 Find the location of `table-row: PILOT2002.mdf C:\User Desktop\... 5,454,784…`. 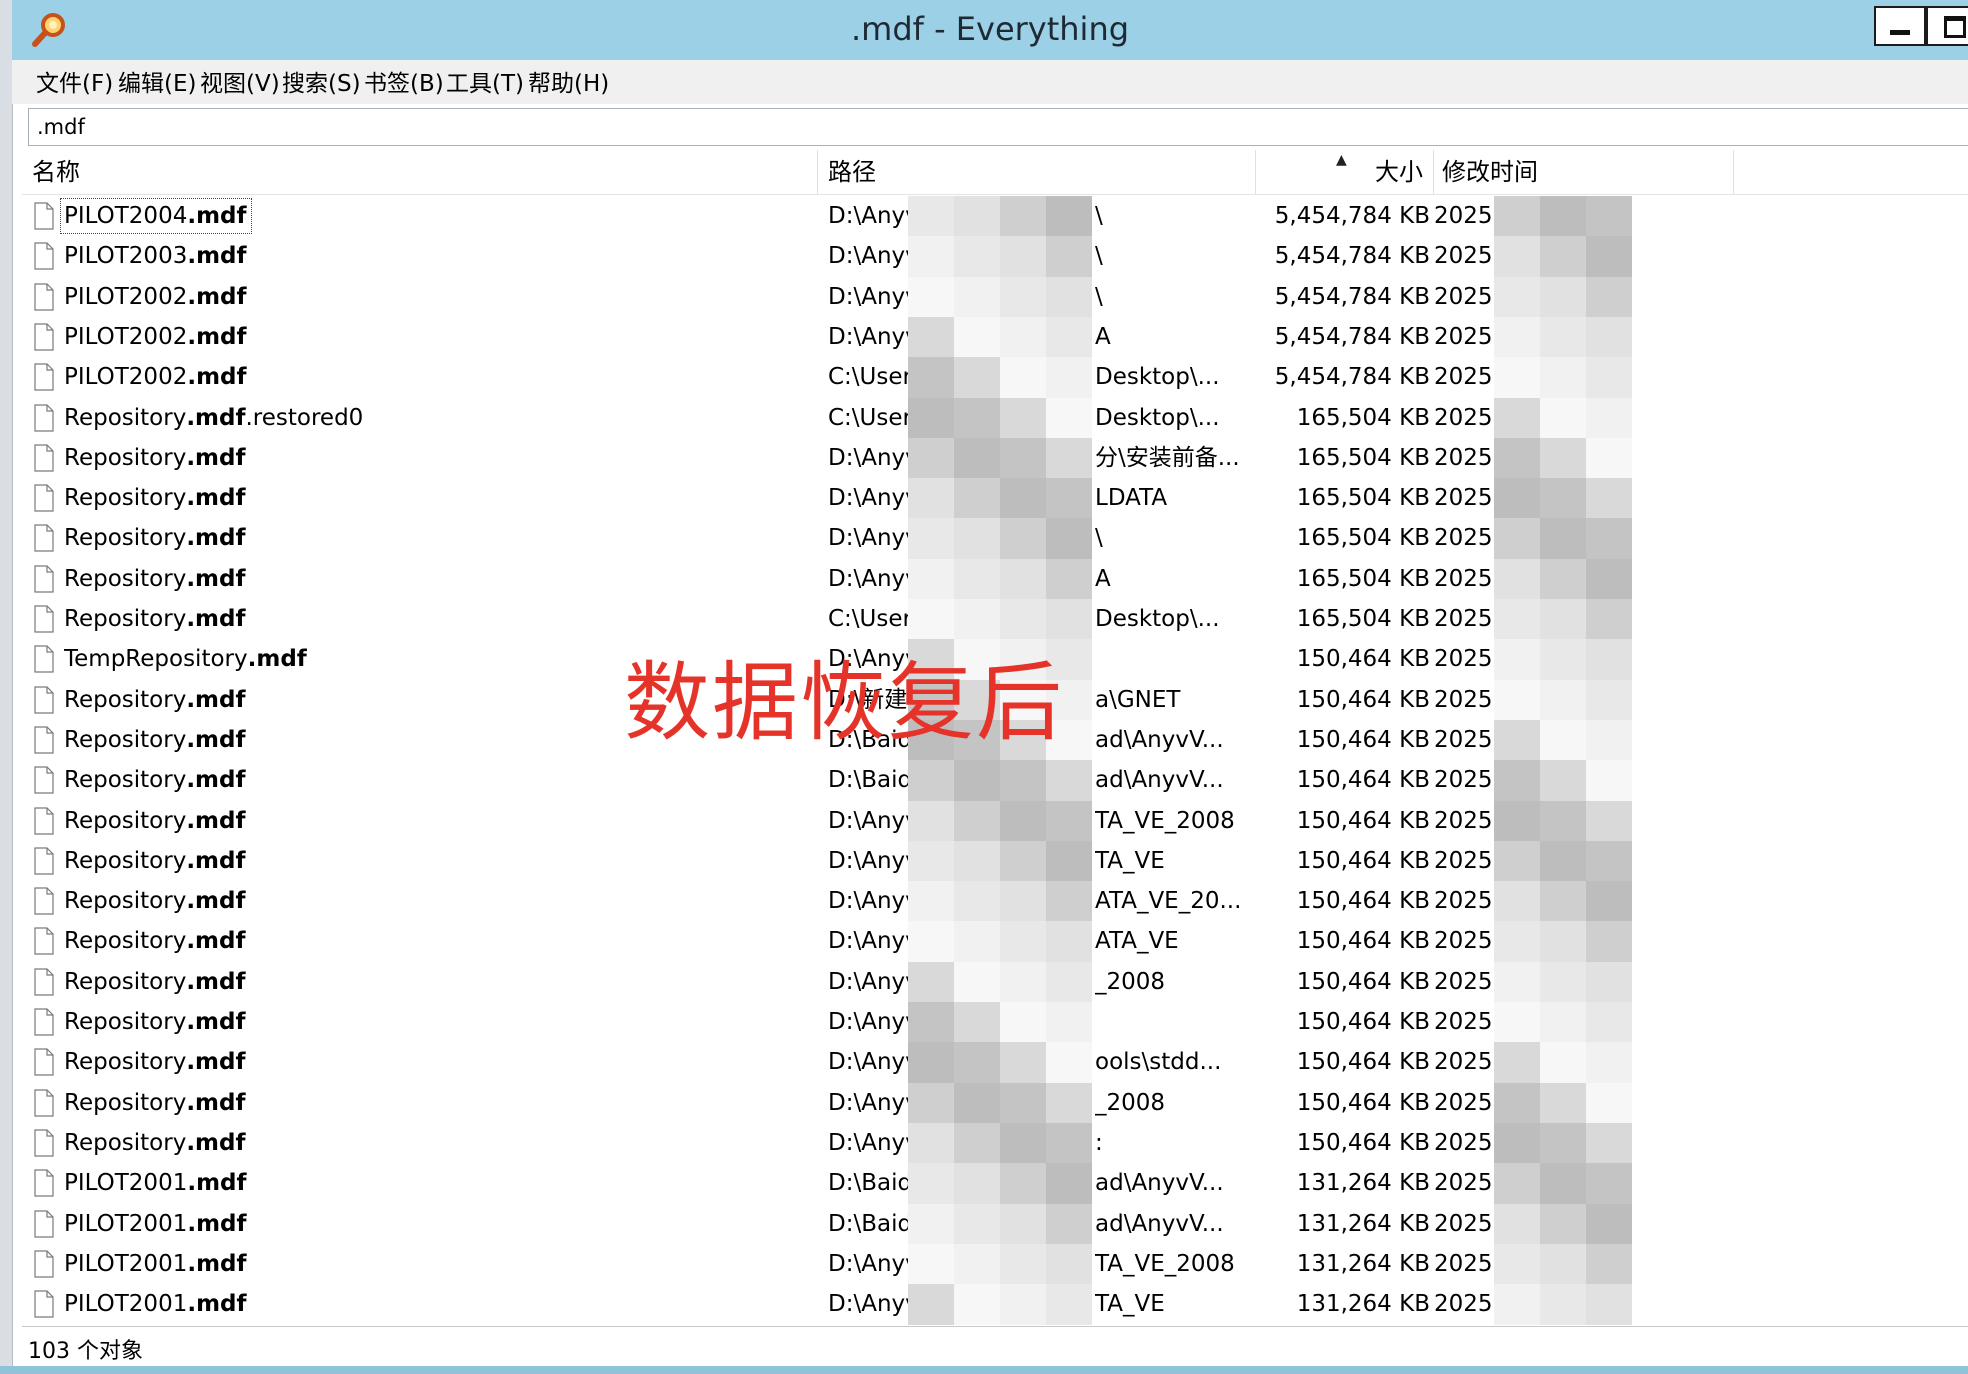

table-row: PILOT2002.mdf C:\User Desktop\... 5,454,784… is located at coordinates (995, 378).